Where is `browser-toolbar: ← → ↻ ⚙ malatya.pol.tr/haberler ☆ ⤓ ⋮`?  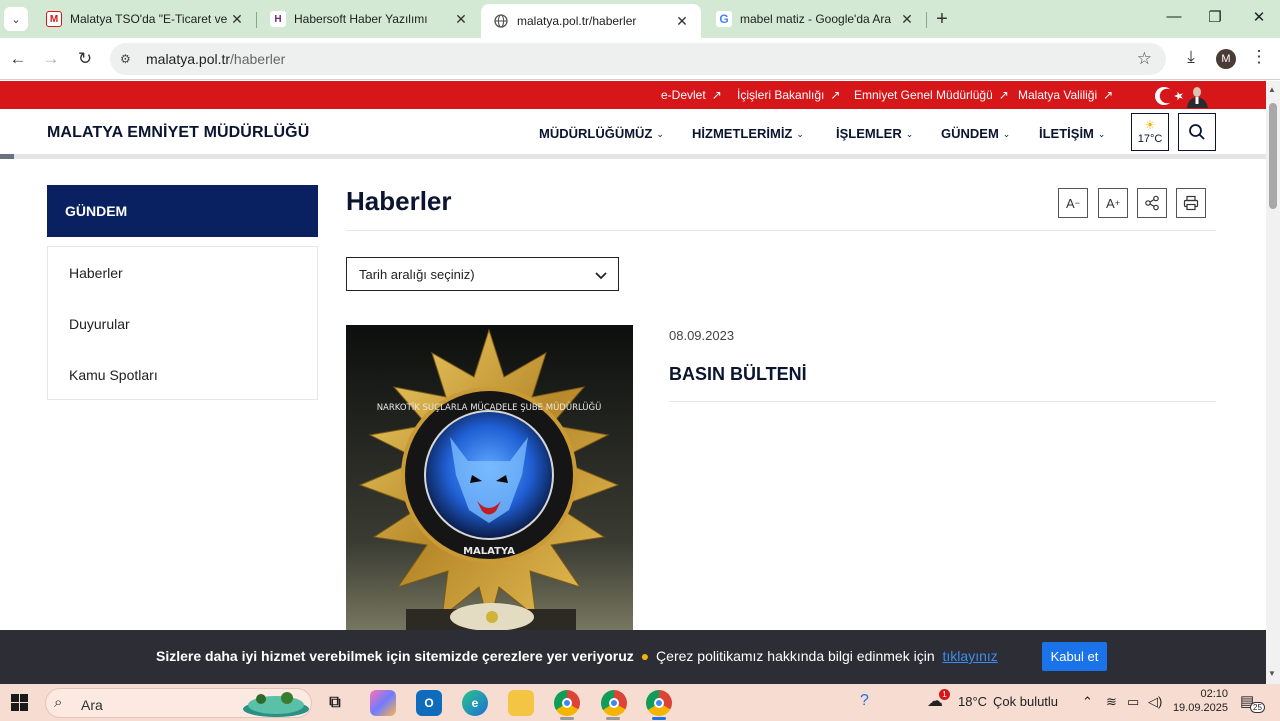
browser-toolbar: ← → ↻ ⚙ malatya.pol.tr/haberler ☆ ⤓ ⋮ is located at coordinates (640, 59).